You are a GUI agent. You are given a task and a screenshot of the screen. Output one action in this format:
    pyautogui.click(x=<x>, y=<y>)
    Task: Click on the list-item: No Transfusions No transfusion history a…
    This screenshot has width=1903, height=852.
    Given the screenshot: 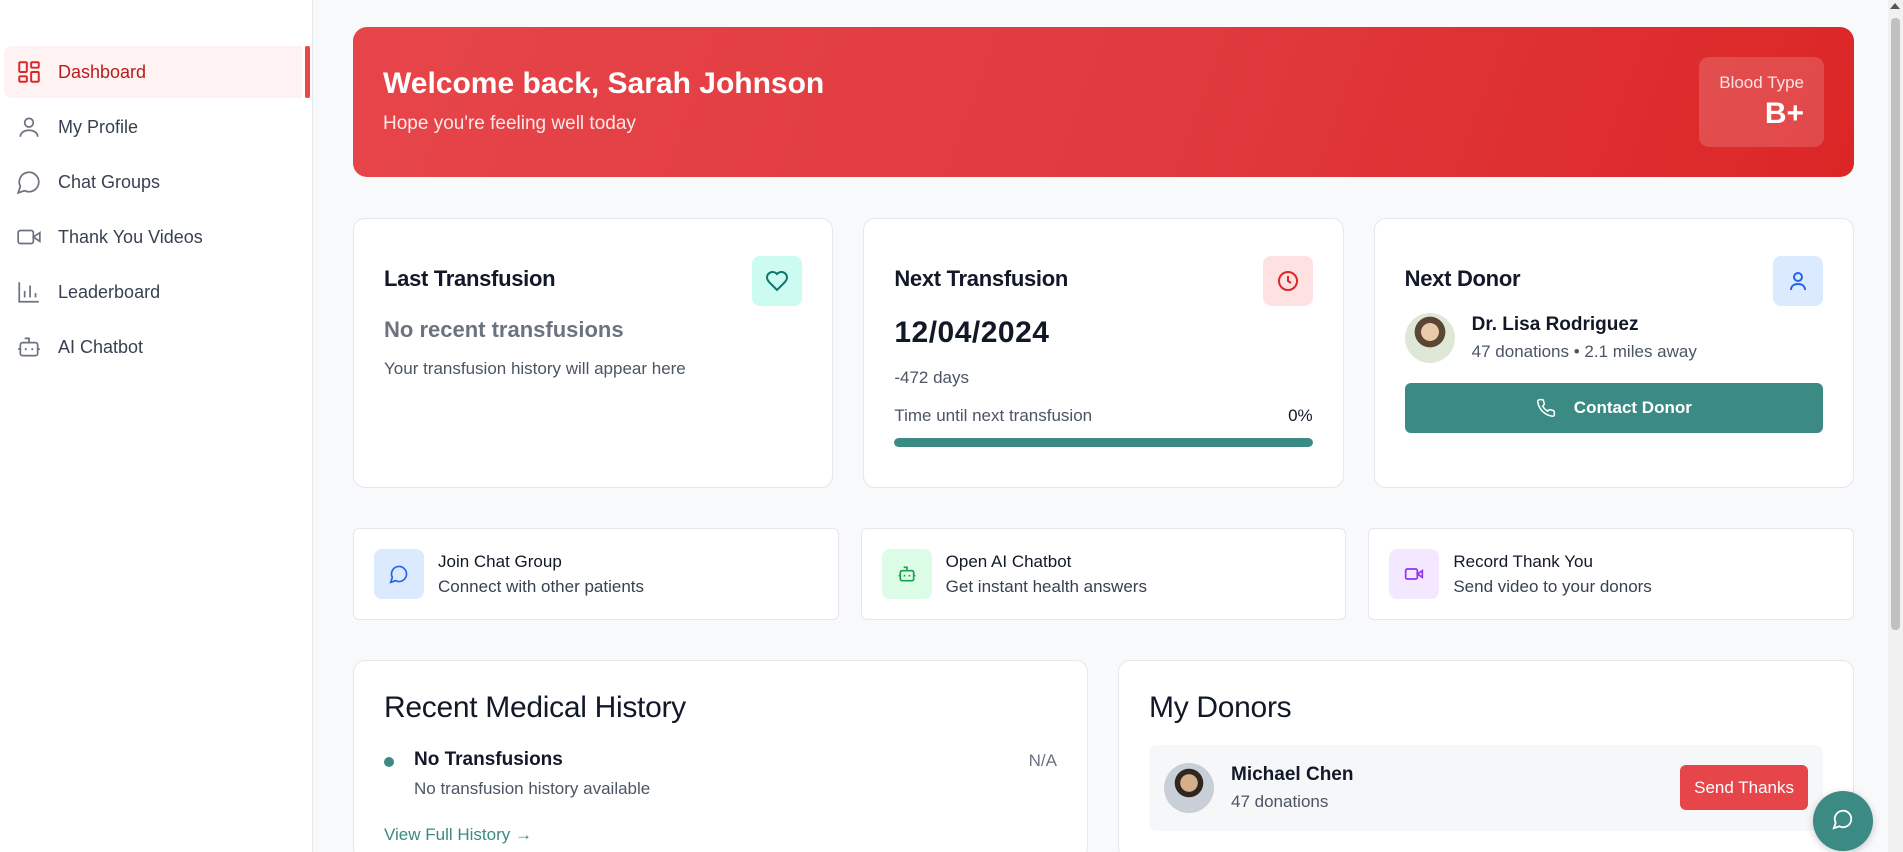 What is the action you would take?
    pyautogui.click(x=720, y=774)
    